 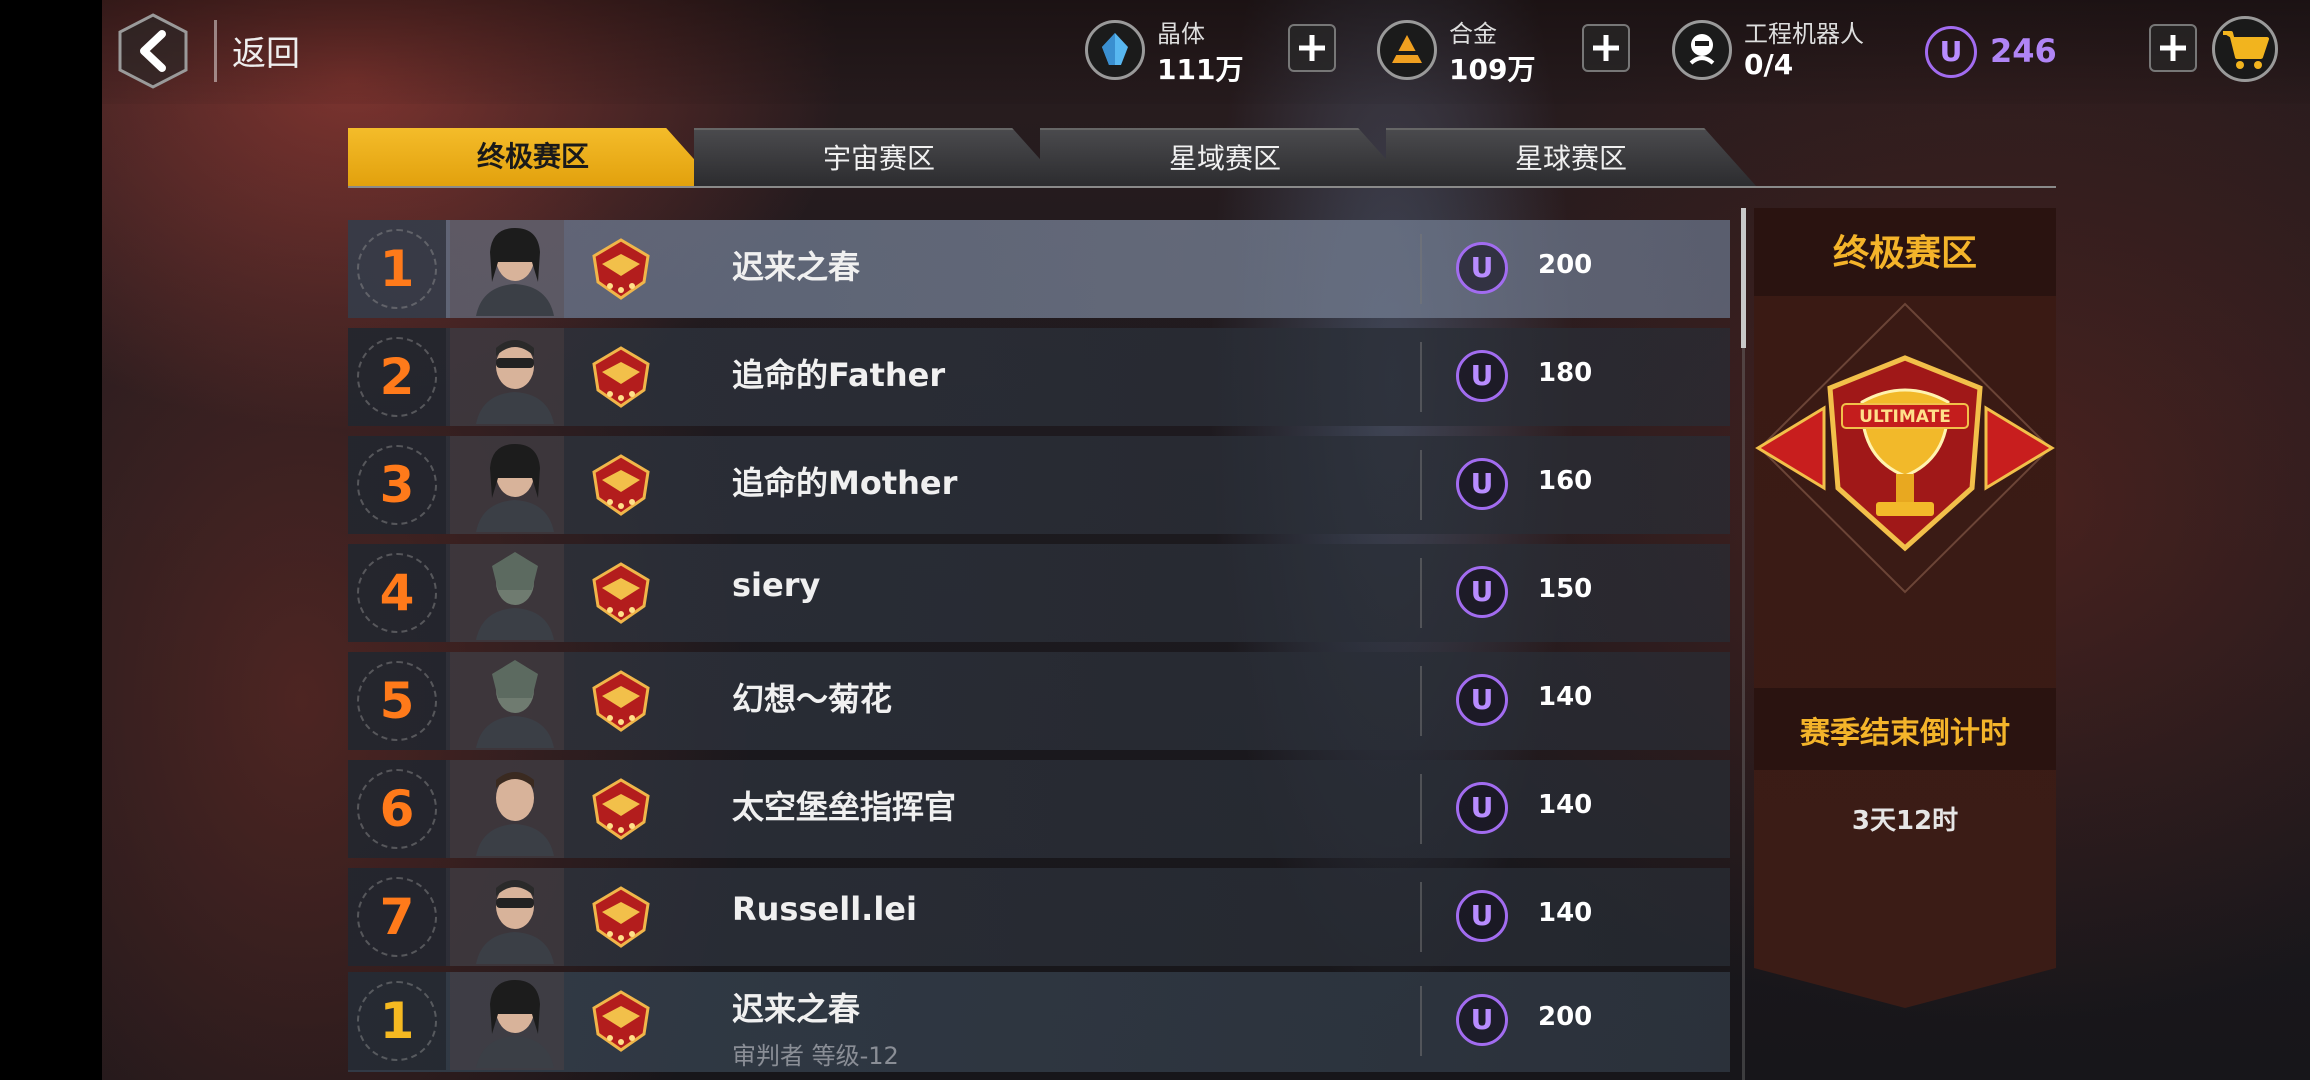 I want to click on player-name: 太空堡垒指挥官, so click(x=844, y=807).